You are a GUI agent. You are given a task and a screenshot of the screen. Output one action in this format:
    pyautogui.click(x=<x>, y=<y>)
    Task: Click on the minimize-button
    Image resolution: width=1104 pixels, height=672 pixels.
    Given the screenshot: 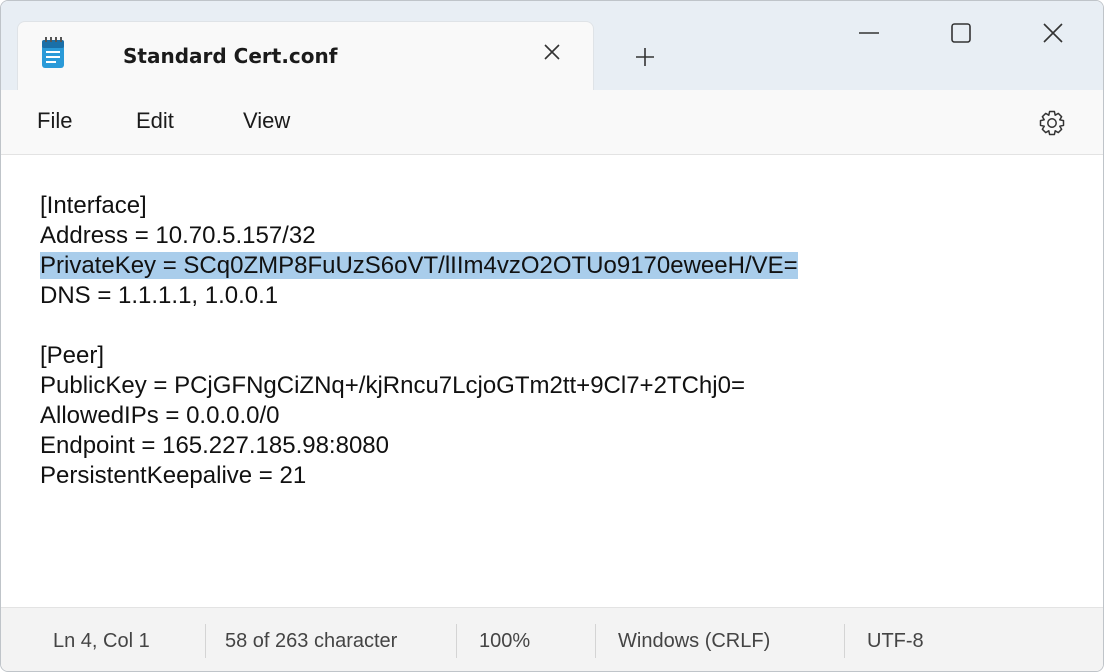 What is the action you would take?
    pyautogui.click(x=869, y=33)
    